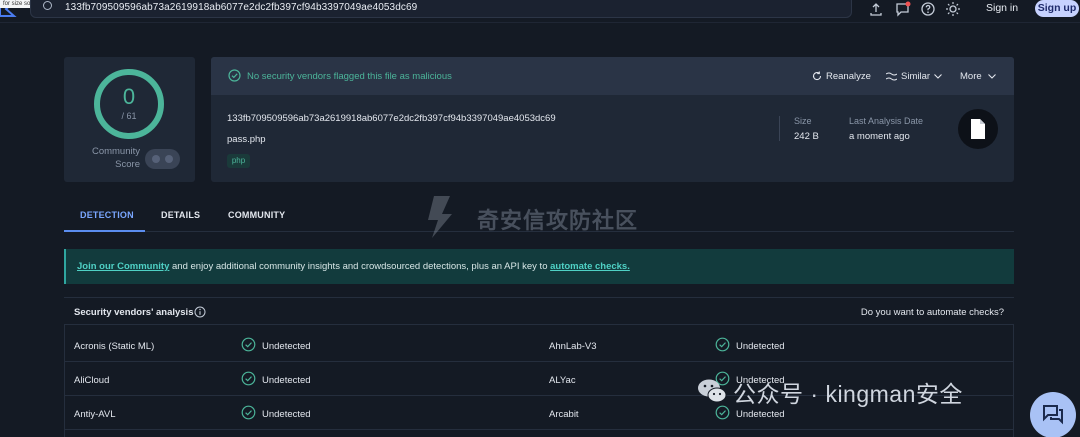  I want to click on active-tab-indicator, so click(104, 231).